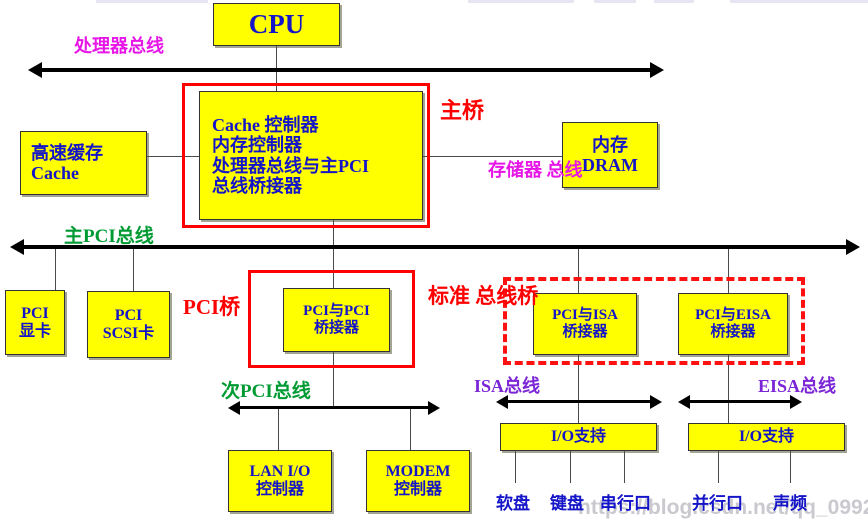 This screenshot has height=529, width=868. What do you see at coordinates (410, 429) in the screenshot?
I see `secondary-pci-drop-modem` at bounding box center [410, 429].